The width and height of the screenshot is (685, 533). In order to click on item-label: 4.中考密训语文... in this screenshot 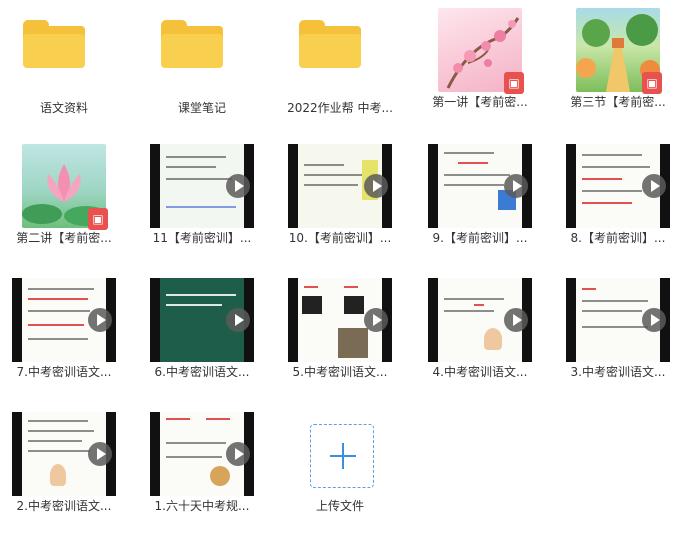, I will do `click(480, 372)`.